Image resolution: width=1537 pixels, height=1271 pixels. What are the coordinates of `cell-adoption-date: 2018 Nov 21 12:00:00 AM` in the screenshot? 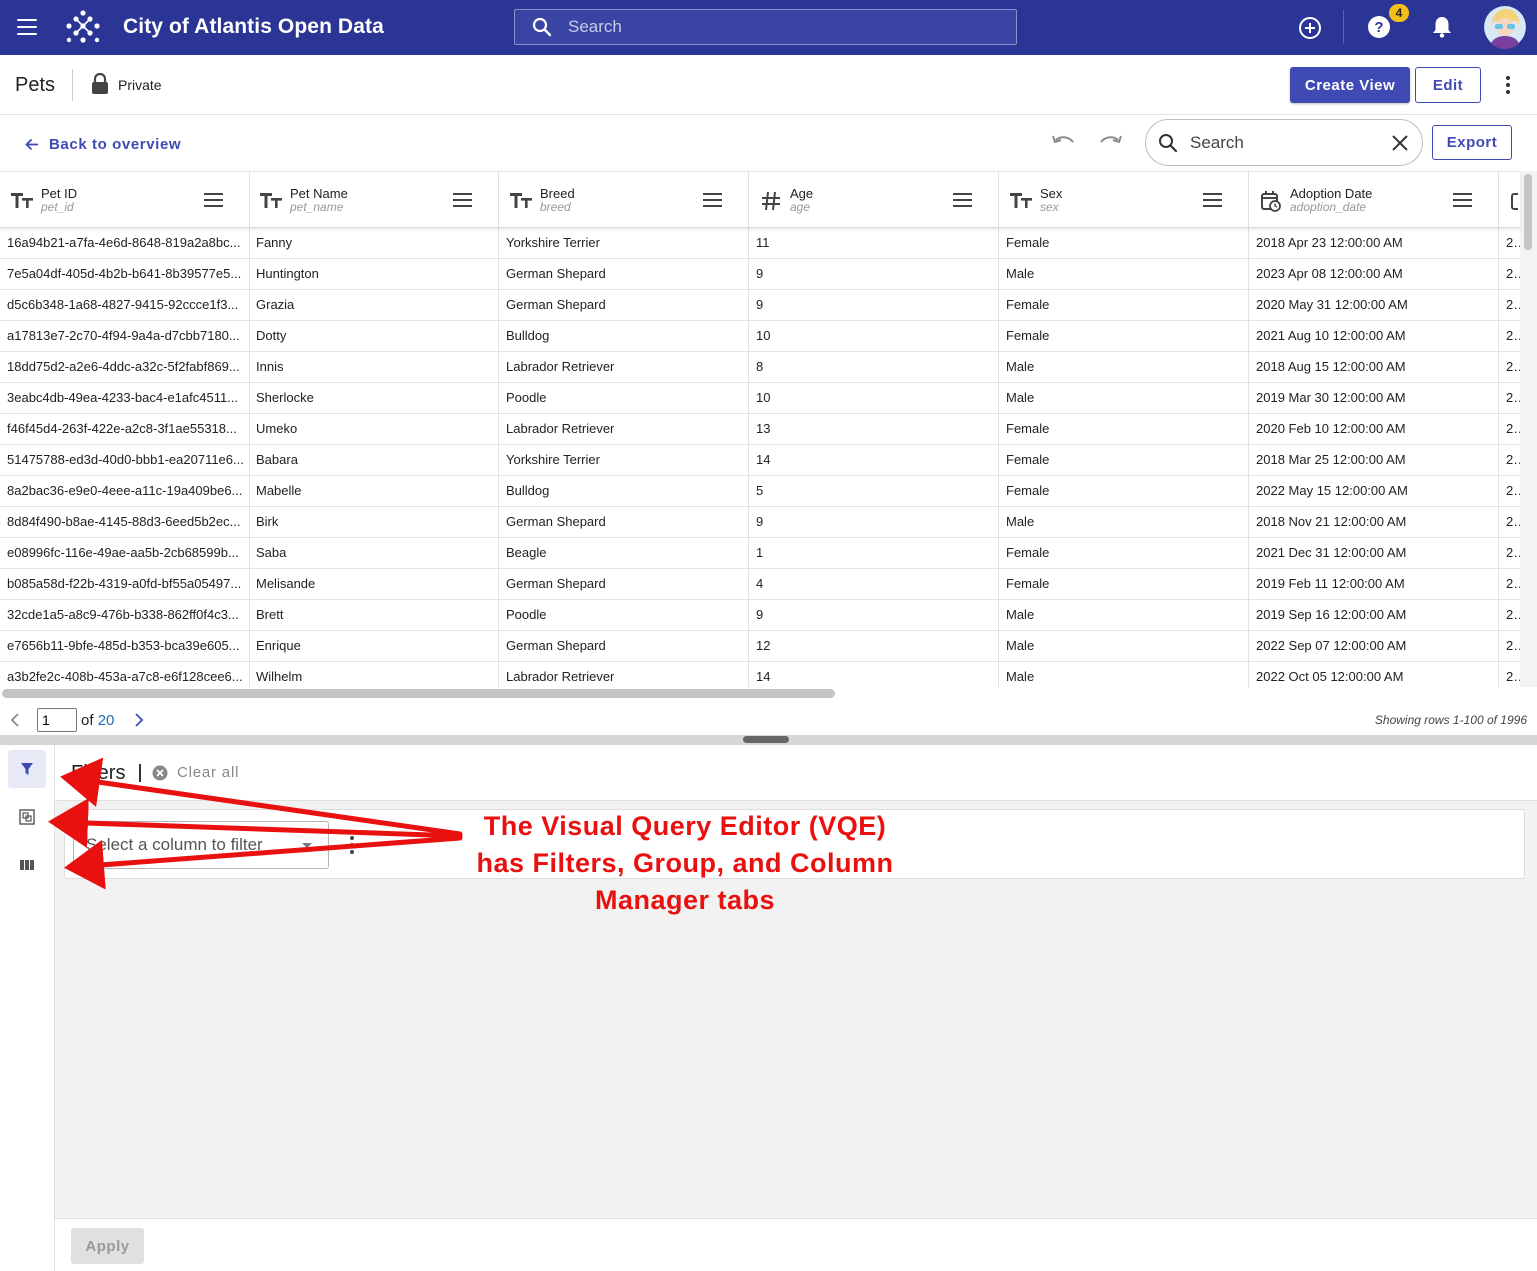 It's located at (1374, 522).